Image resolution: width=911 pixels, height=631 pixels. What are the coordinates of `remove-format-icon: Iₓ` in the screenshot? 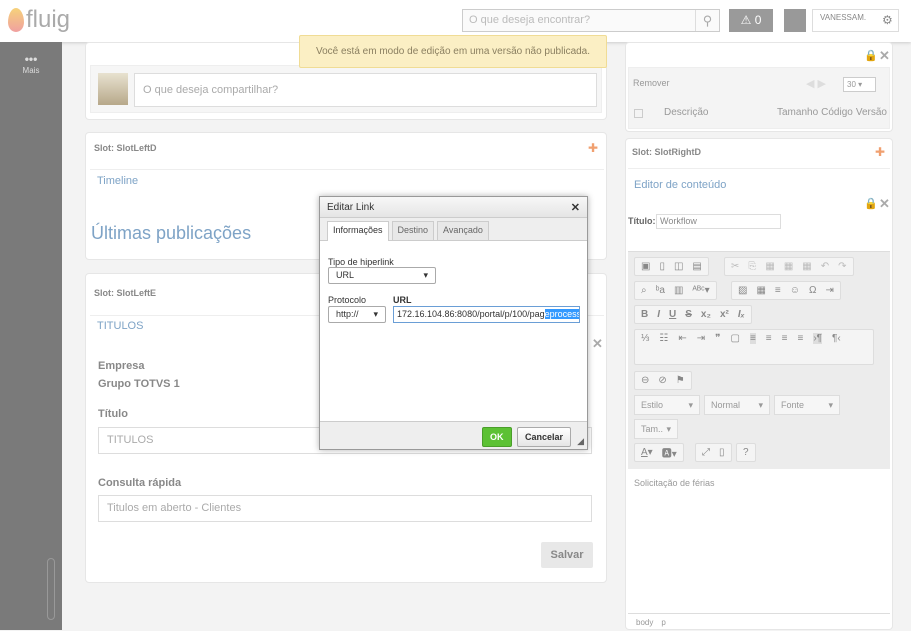 It's located at (741, 314).